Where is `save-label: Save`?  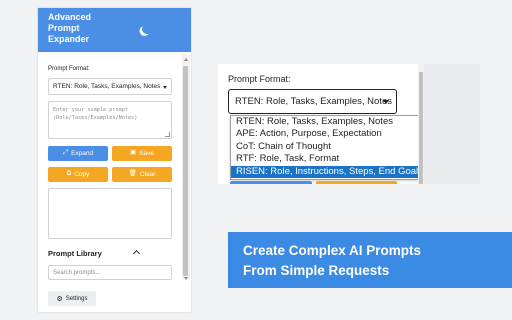
save-label: Save is located at coordinates (146, 153).